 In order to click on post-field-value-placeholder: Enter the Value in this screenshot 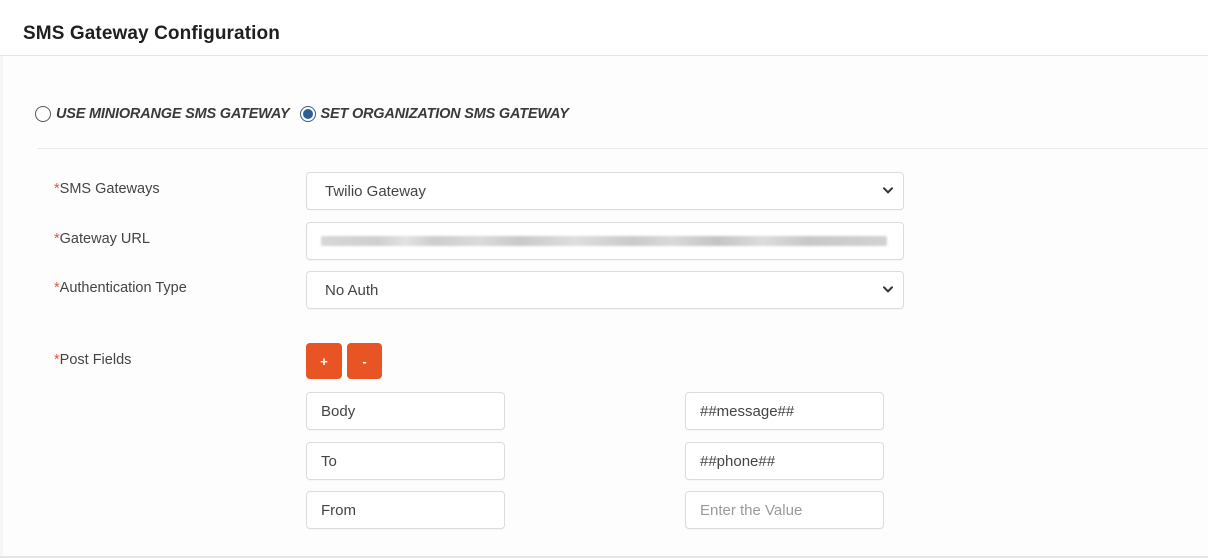, I will do `click(751, 510)`.